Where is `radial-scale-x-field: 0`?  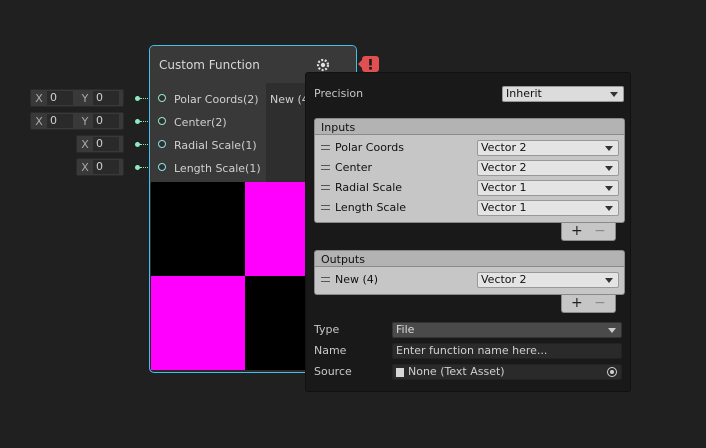
radial-scale-x-field: 0 is located at coordinates (106, 144).